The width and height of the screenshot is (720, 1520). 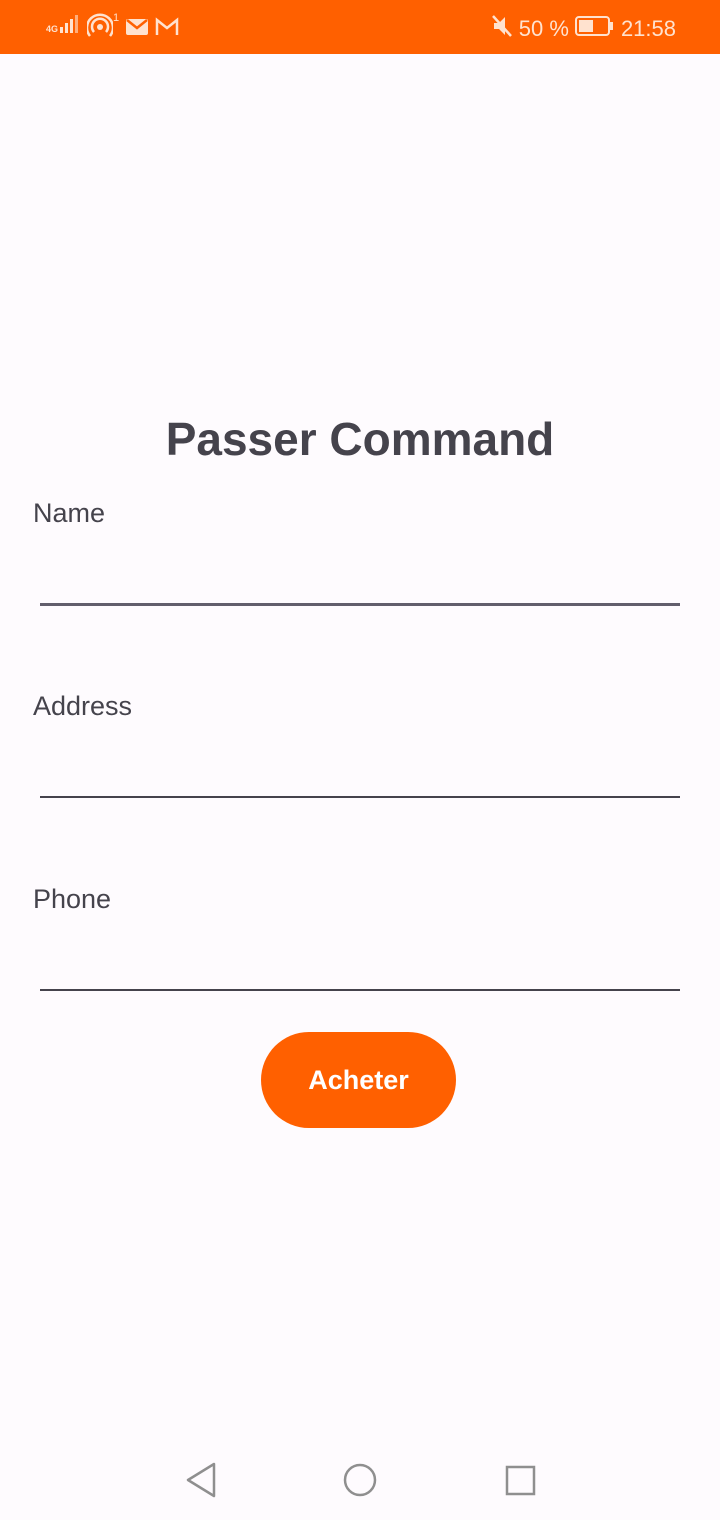 What do you see at coordinates (360, 439) in the screenshot?
I see `page-title: Passer Command` at bounding box center [360, 439].